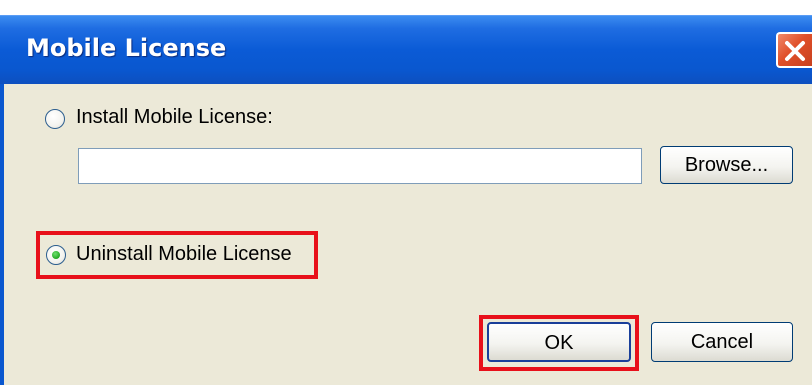 The height and width of the screenshot is (385, 812). I want to click on ok-button: OK, so click(559, 342).